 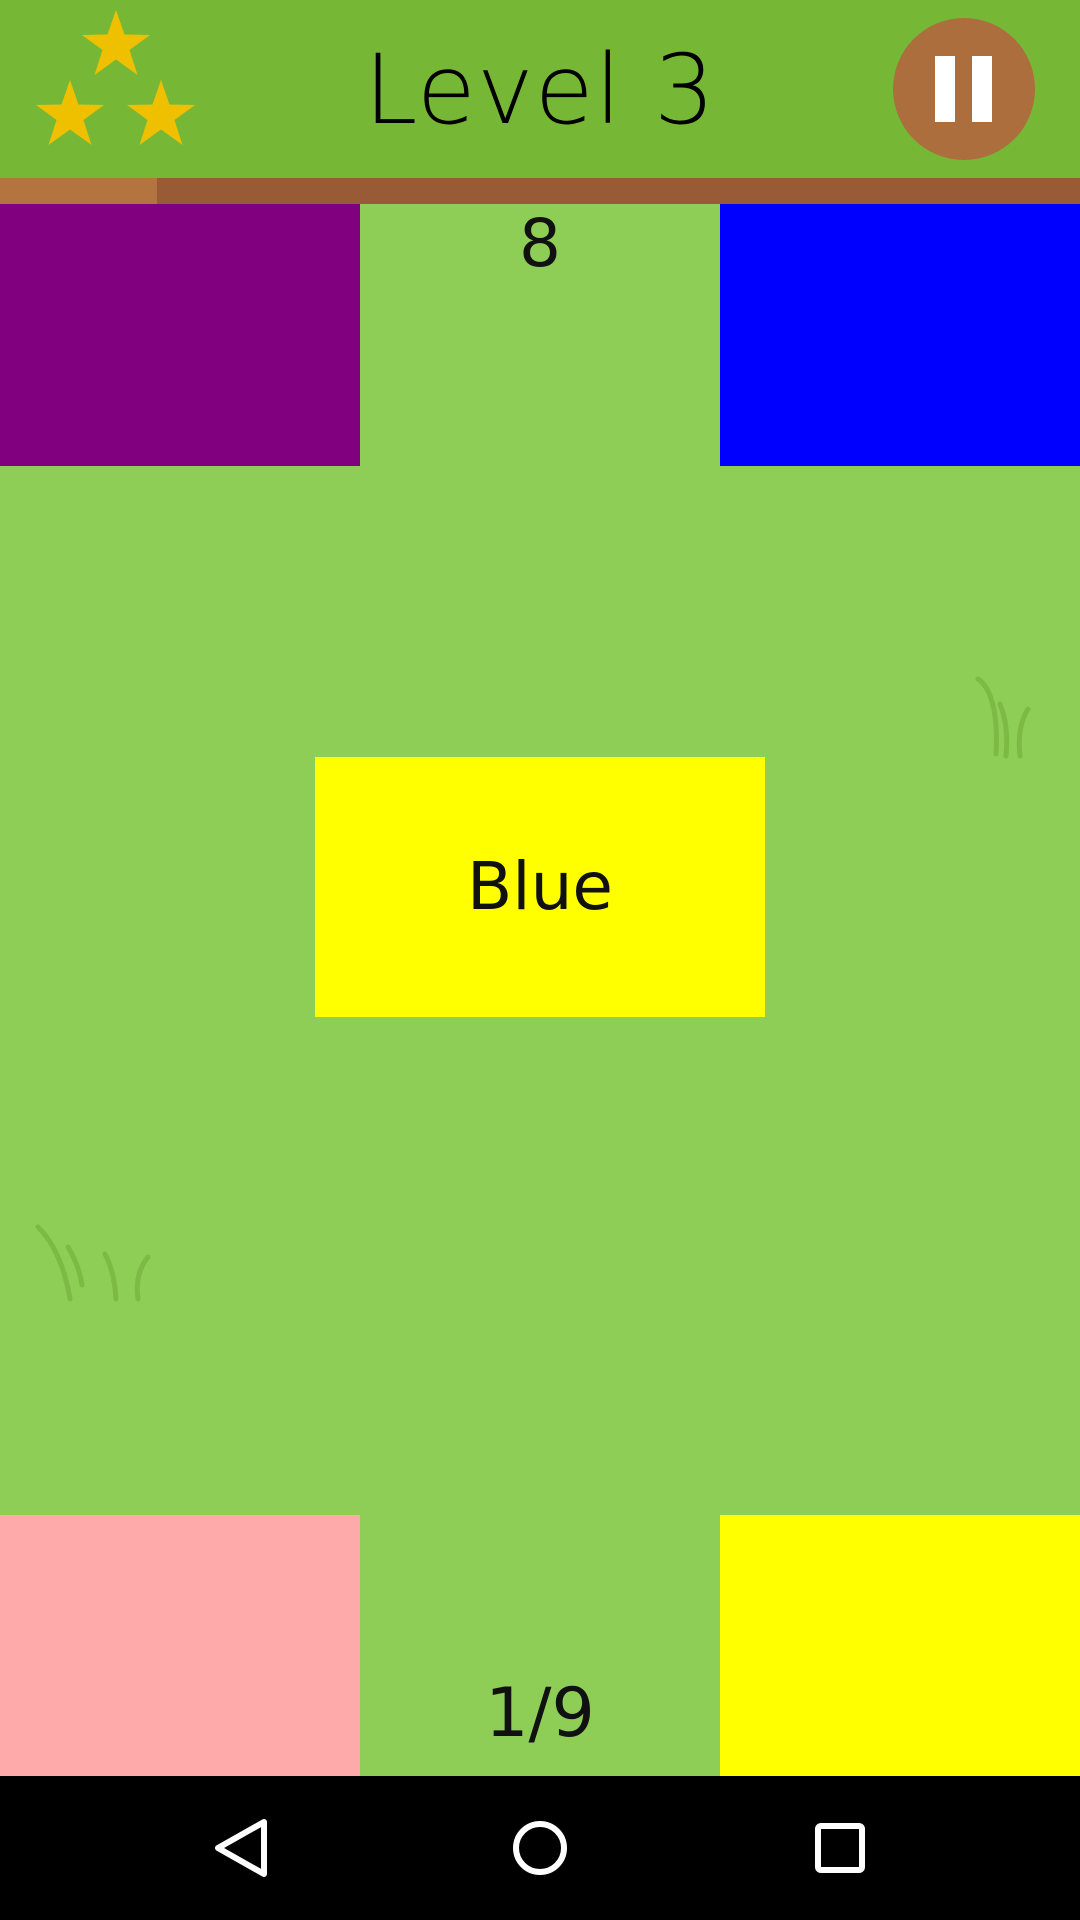 I want to click on color-tile-bottom-left, so click(x=180, y=1645).